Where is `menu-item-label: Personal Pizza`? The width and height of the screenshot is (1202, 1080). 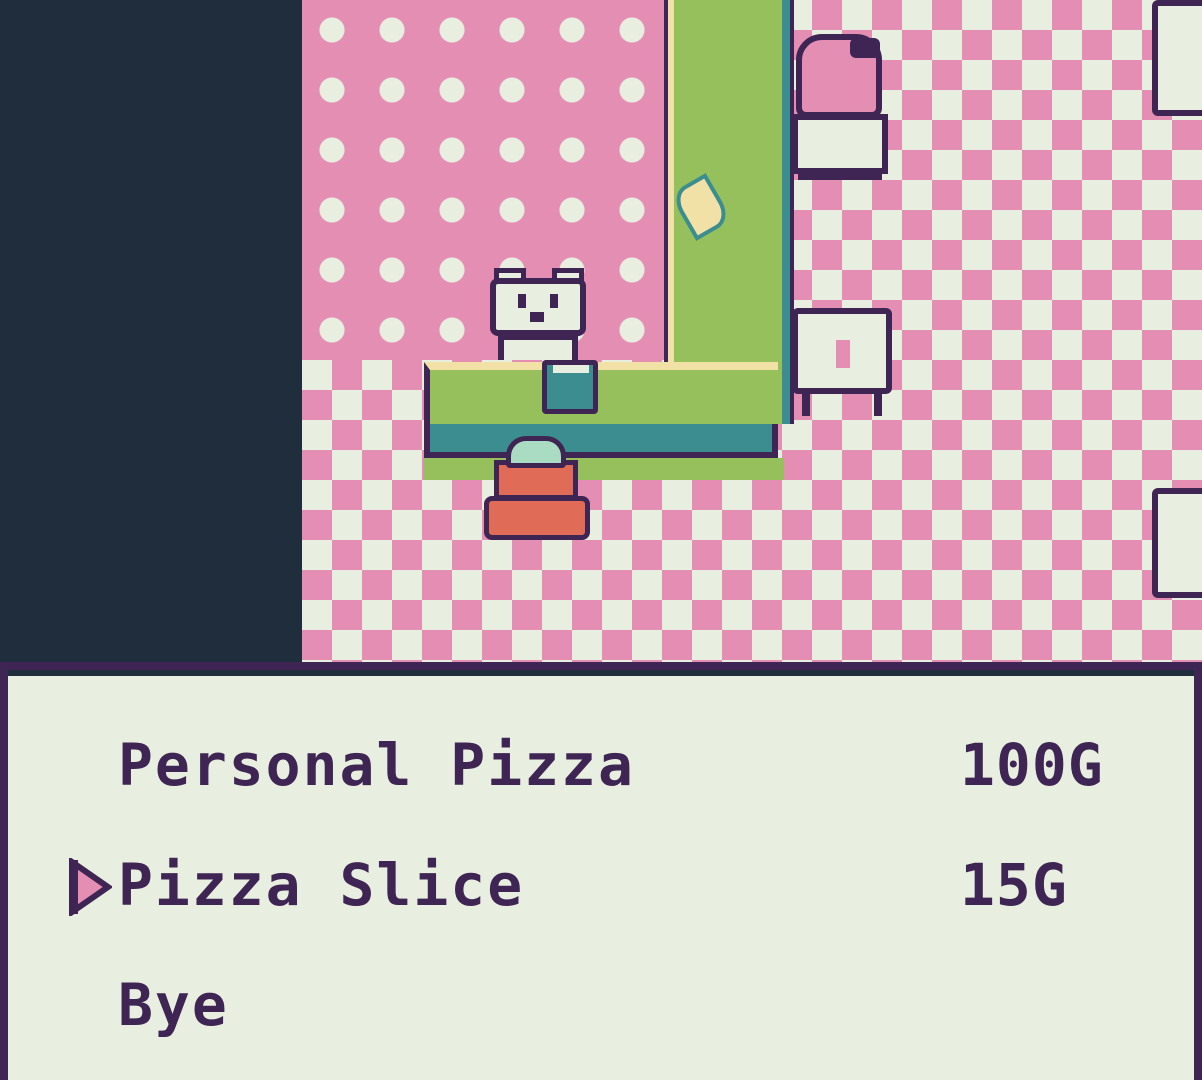 menu-item-label: Personal Pizza is located at coordinates (376, 765).